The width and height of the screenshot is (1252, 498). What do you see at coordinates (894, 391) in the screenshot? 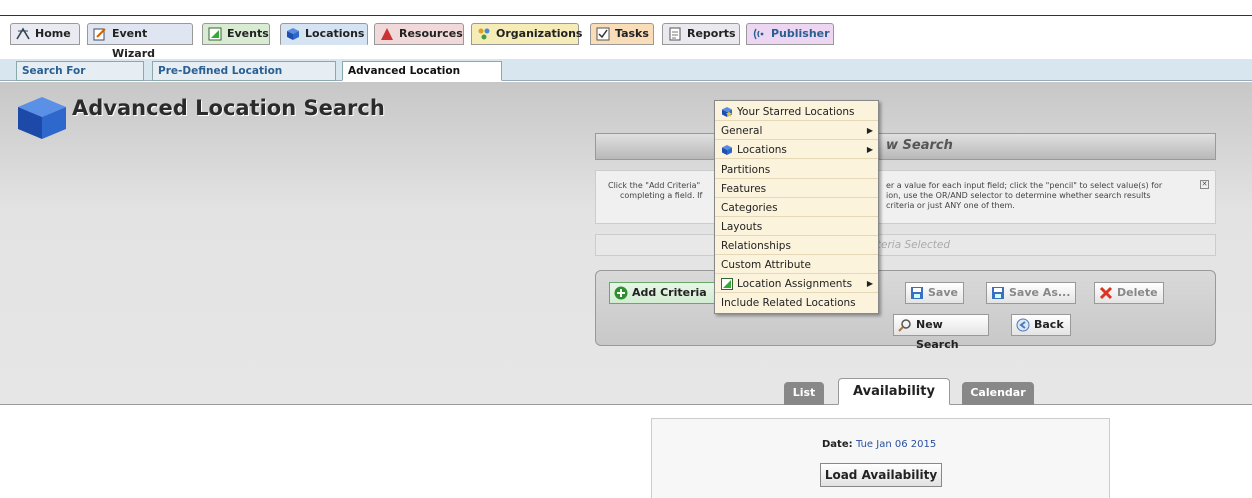
I see `tab-availability: Availability` at bounding box center [894, 391].